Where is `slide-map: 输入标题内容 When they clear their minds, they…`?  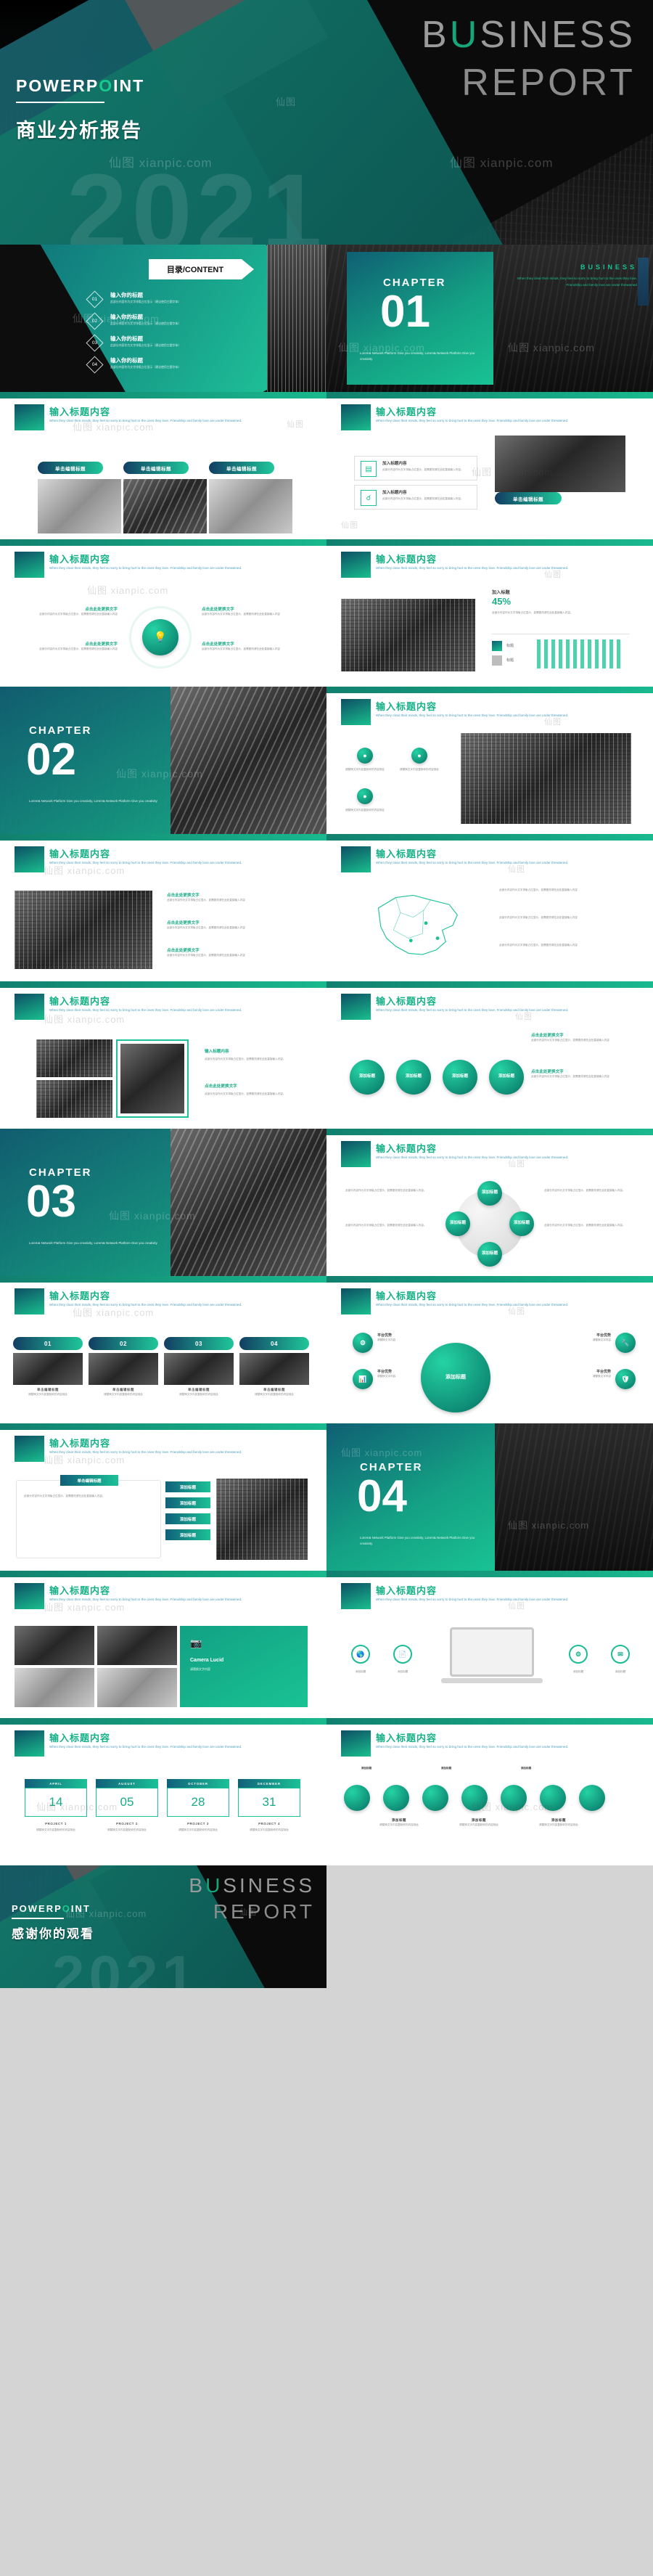
slide-map: 输入标题内容 When they clear their minds, they… is located at coordinates (489, 908).